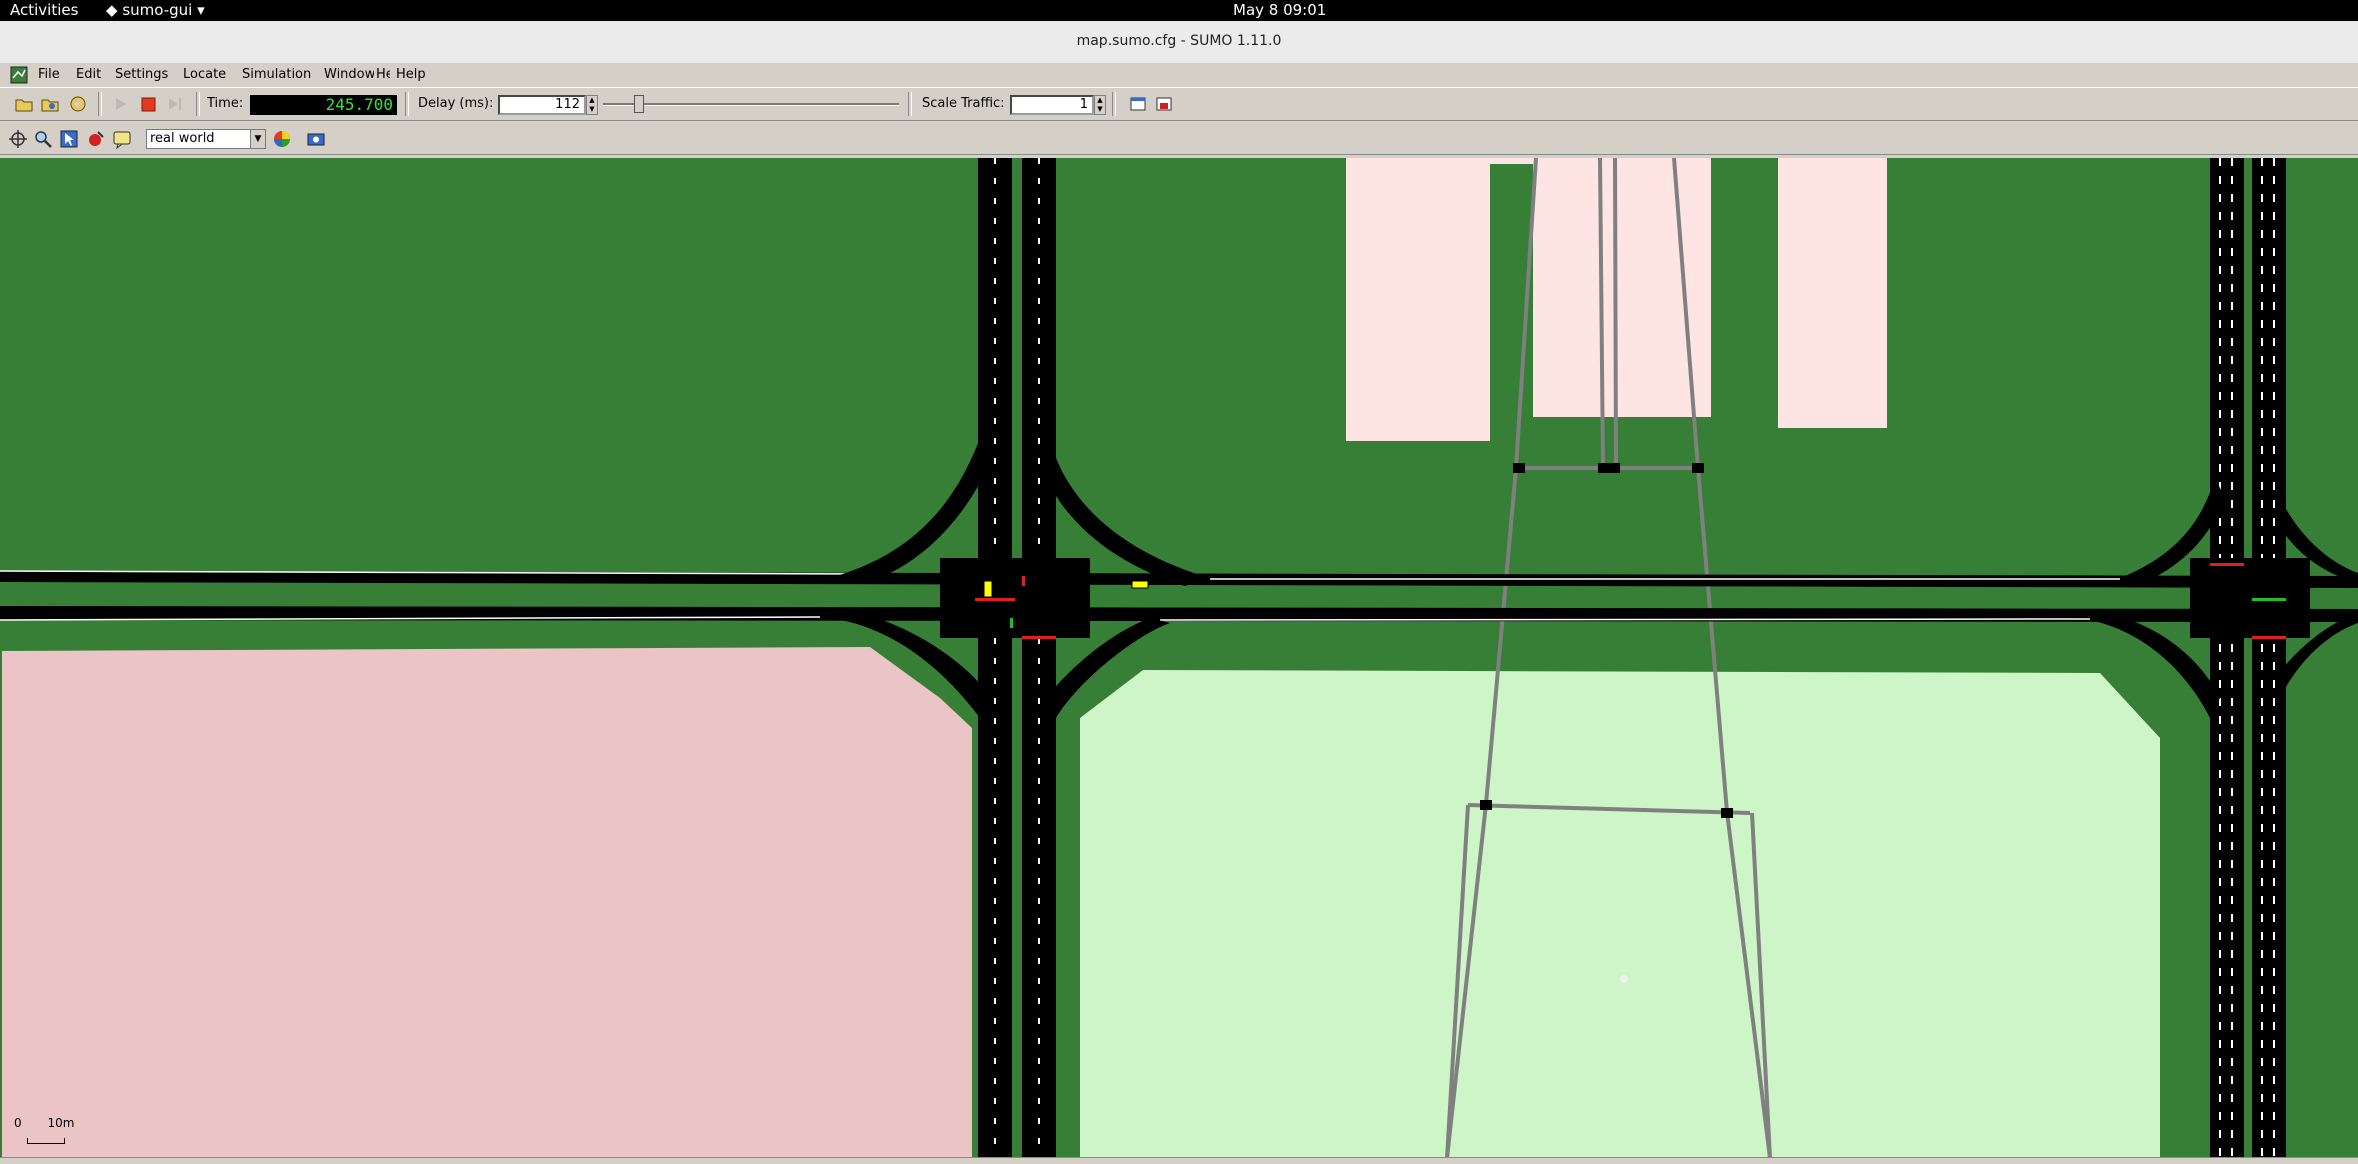  Describe the element at coordinates (1052, 105) in the screenshot. I see `scale-traffic-input: 1` at that location.